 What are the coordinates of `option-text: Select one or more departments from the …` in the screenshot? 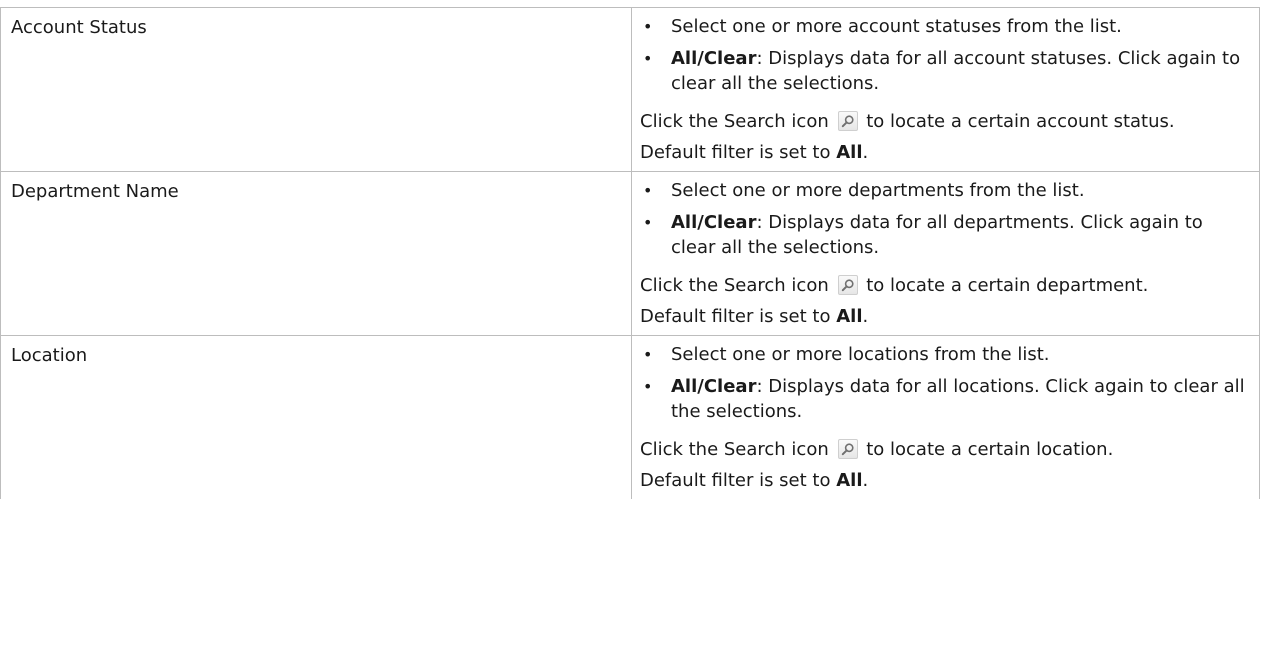 It's located at (878, 190).